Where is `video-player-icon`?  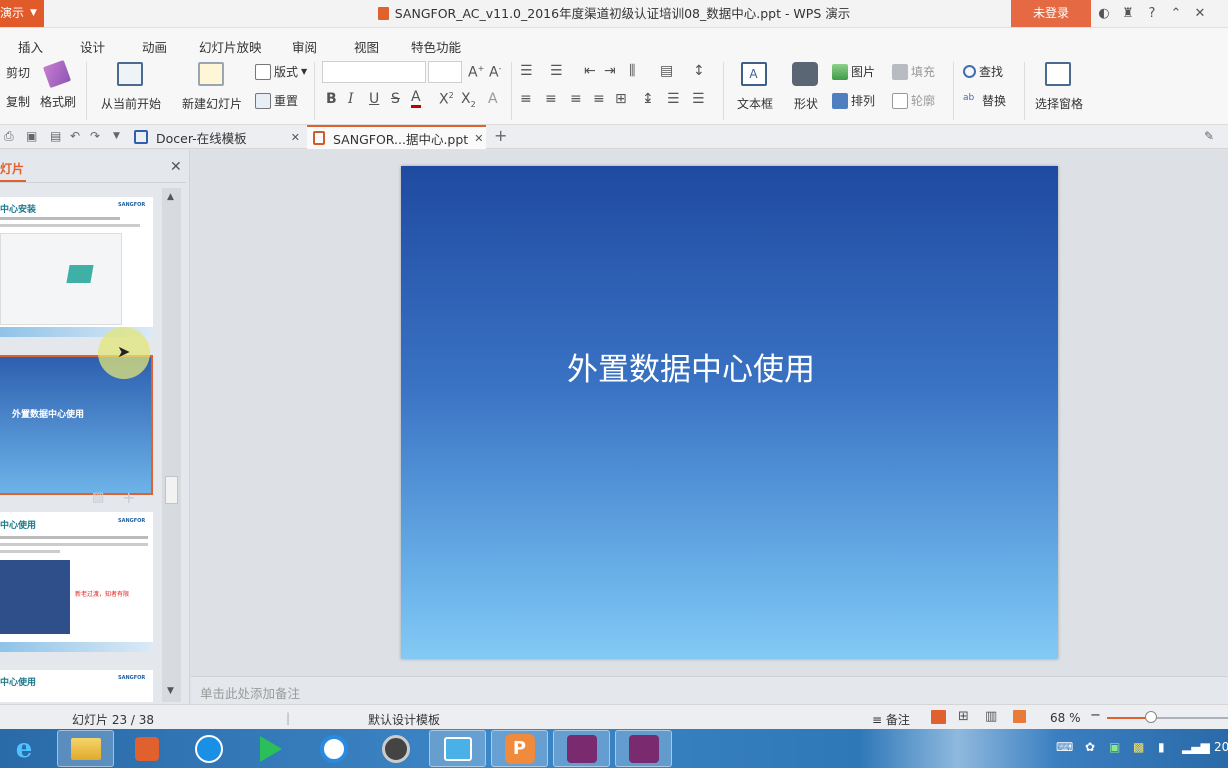 video-player-icon is located at coordinates (146, 748).